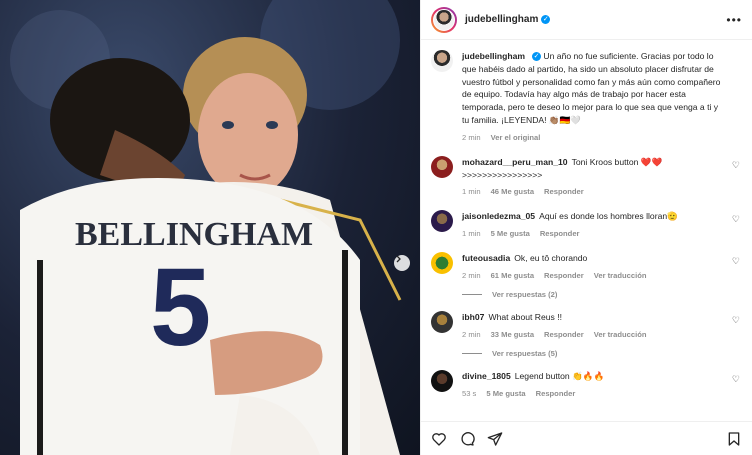 The width and height of the screenshot is (752, 455). What do you see at coordinates (525, 316) in the screenshot?
I see `comment-text: What about Reus !!` at bounding box center [525, 316].